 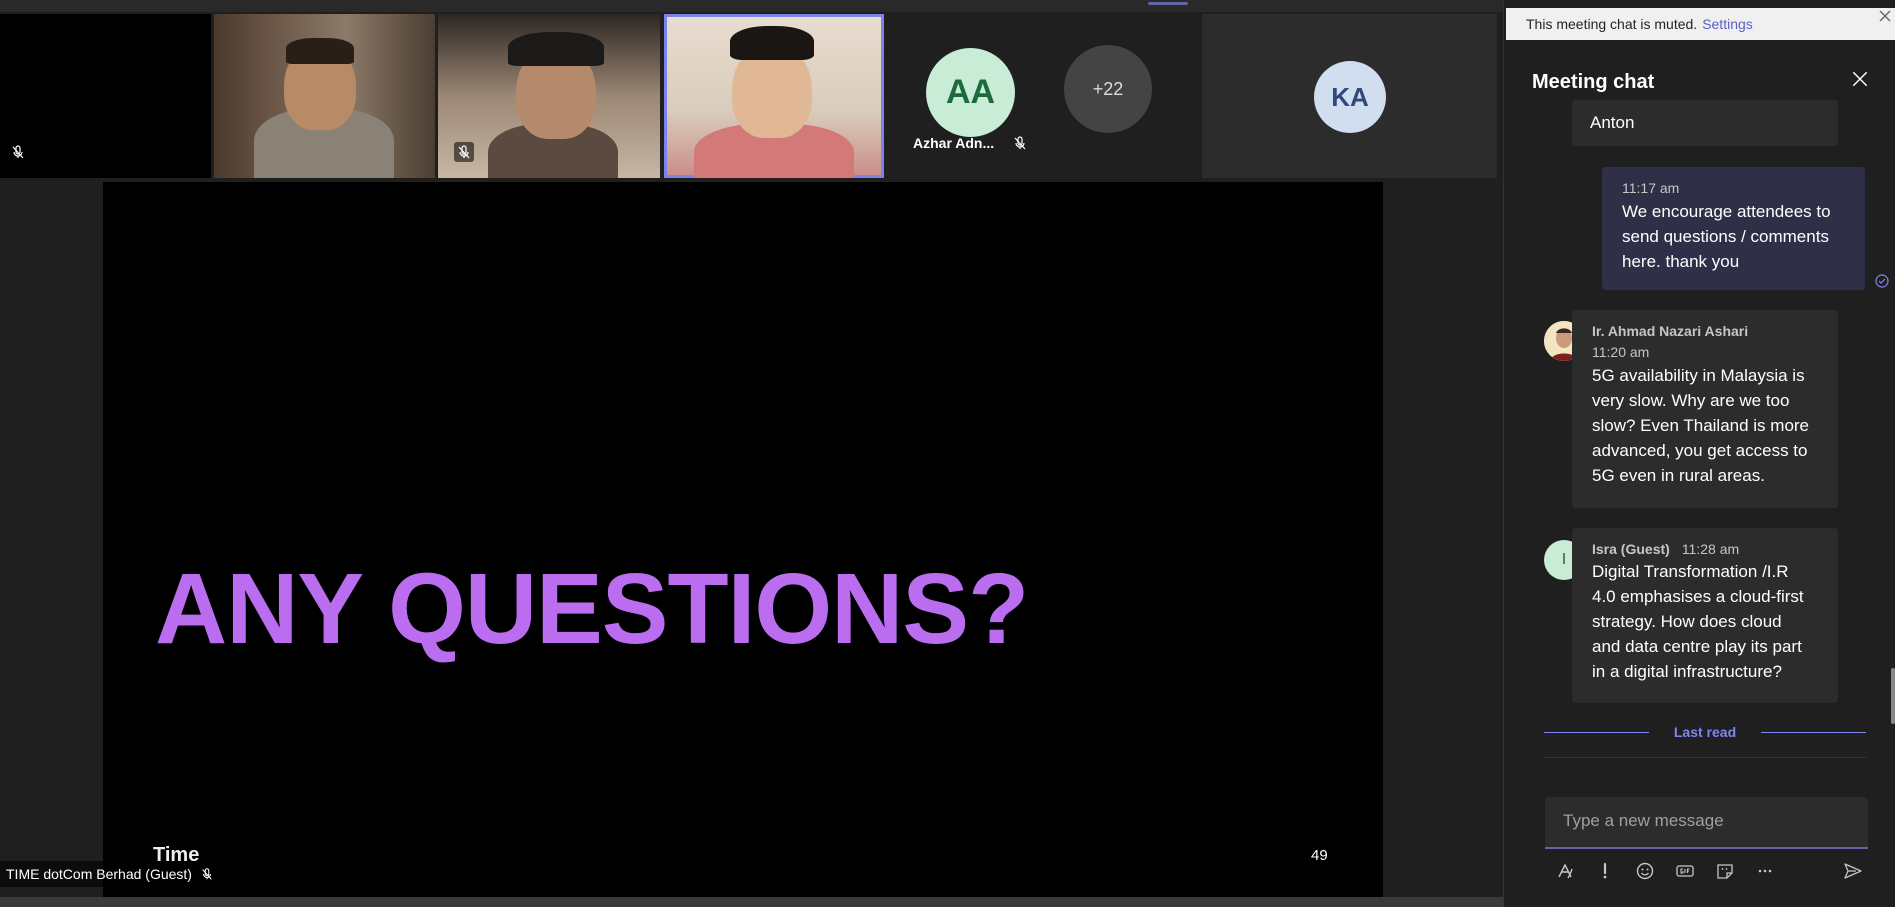 What do you see at coordinates (1882, 281) in the screenshot?
I see `read-receipt-icon` at bounding box center [1882, 281].